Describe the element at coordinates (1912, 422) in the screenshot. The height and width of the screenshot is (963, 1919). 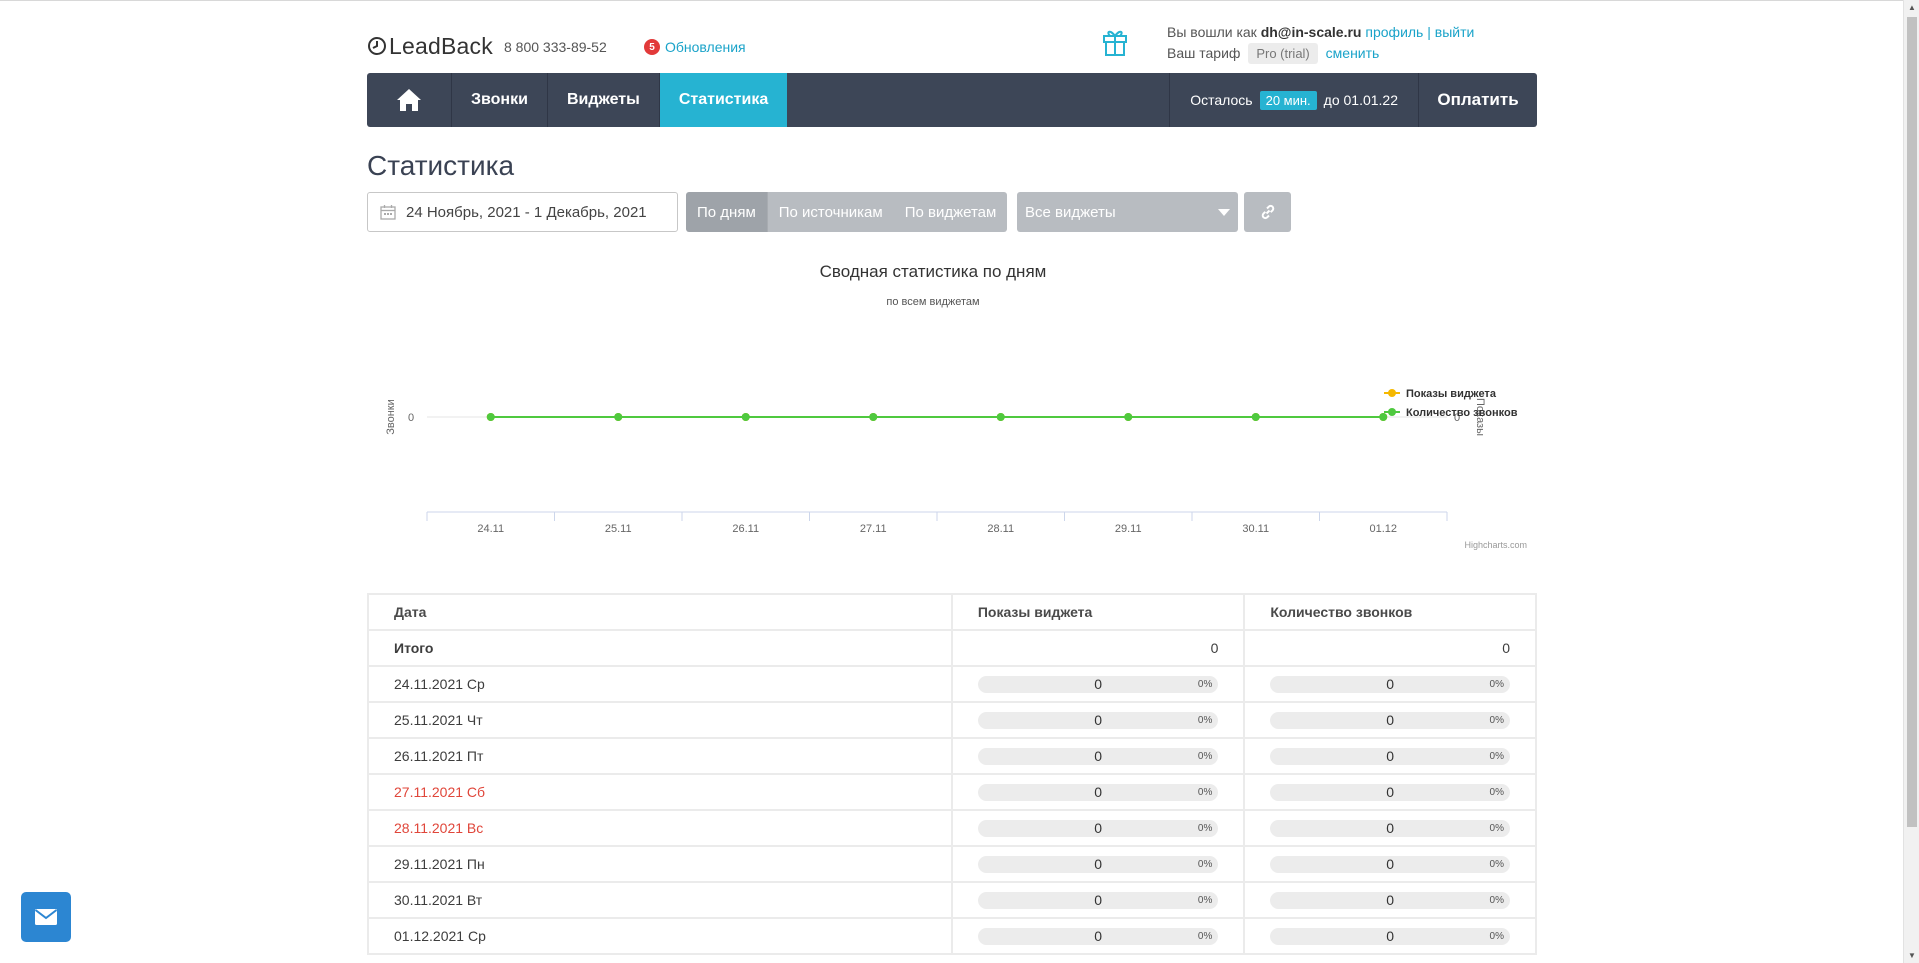
I see `scrollbar-thumb` at that location.